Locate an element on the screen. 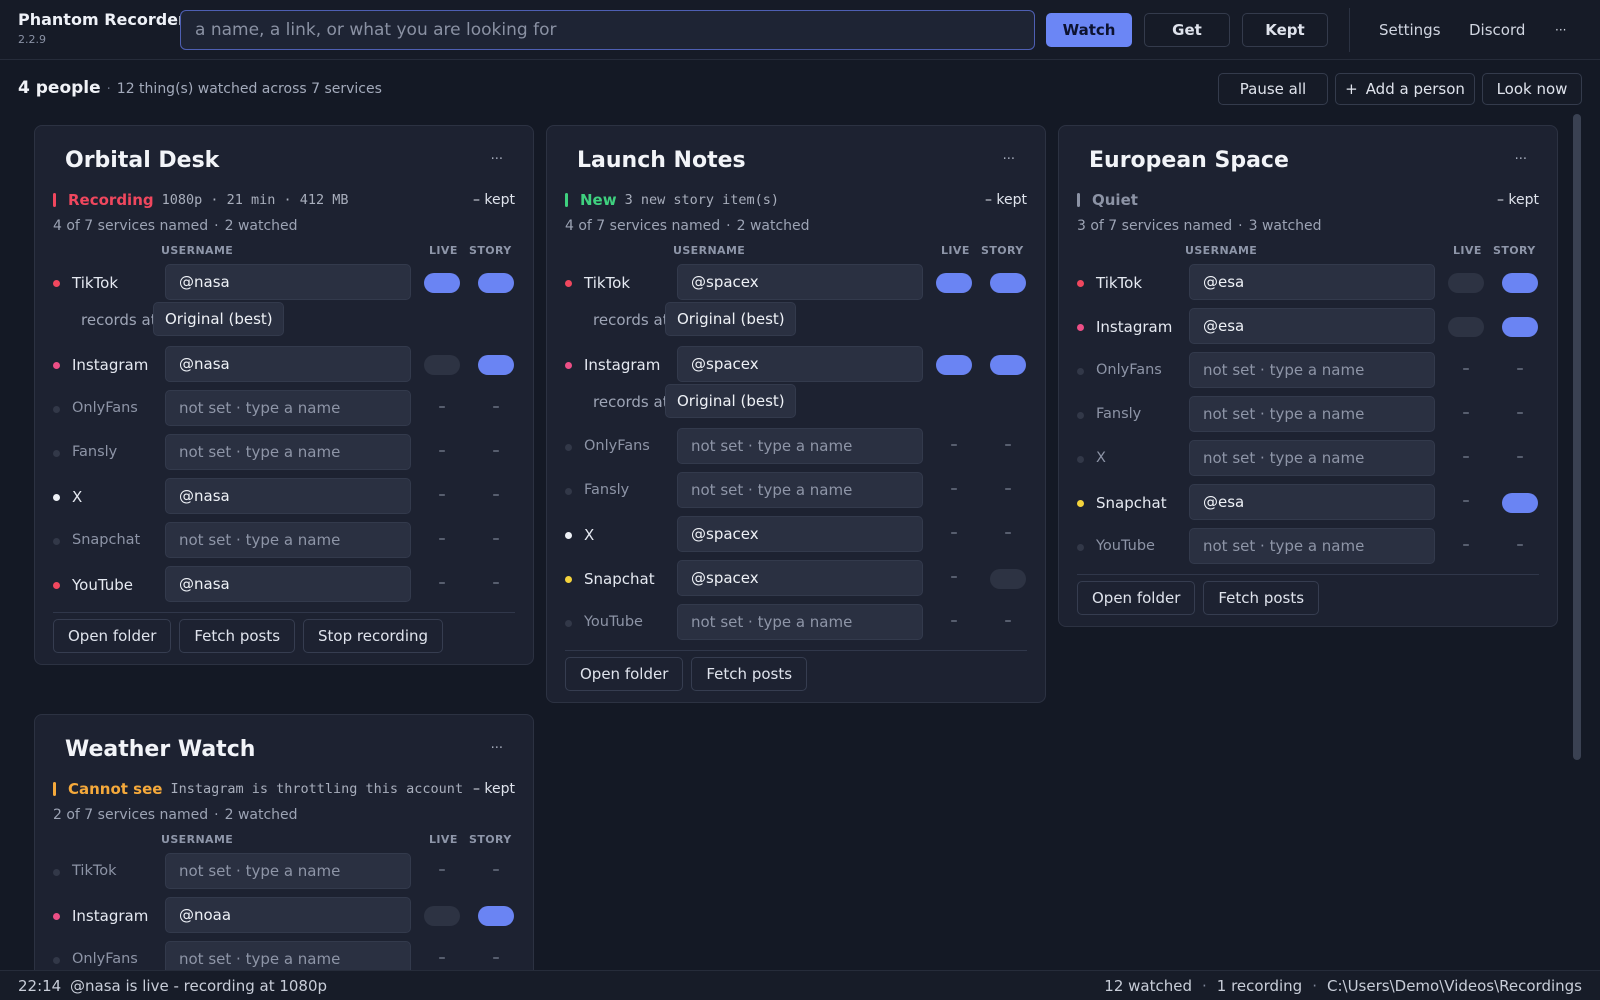 Image resolution: width=1600 pixels, height=1000 pixels. service-name: Instagram is located at coordinates (622, 365).